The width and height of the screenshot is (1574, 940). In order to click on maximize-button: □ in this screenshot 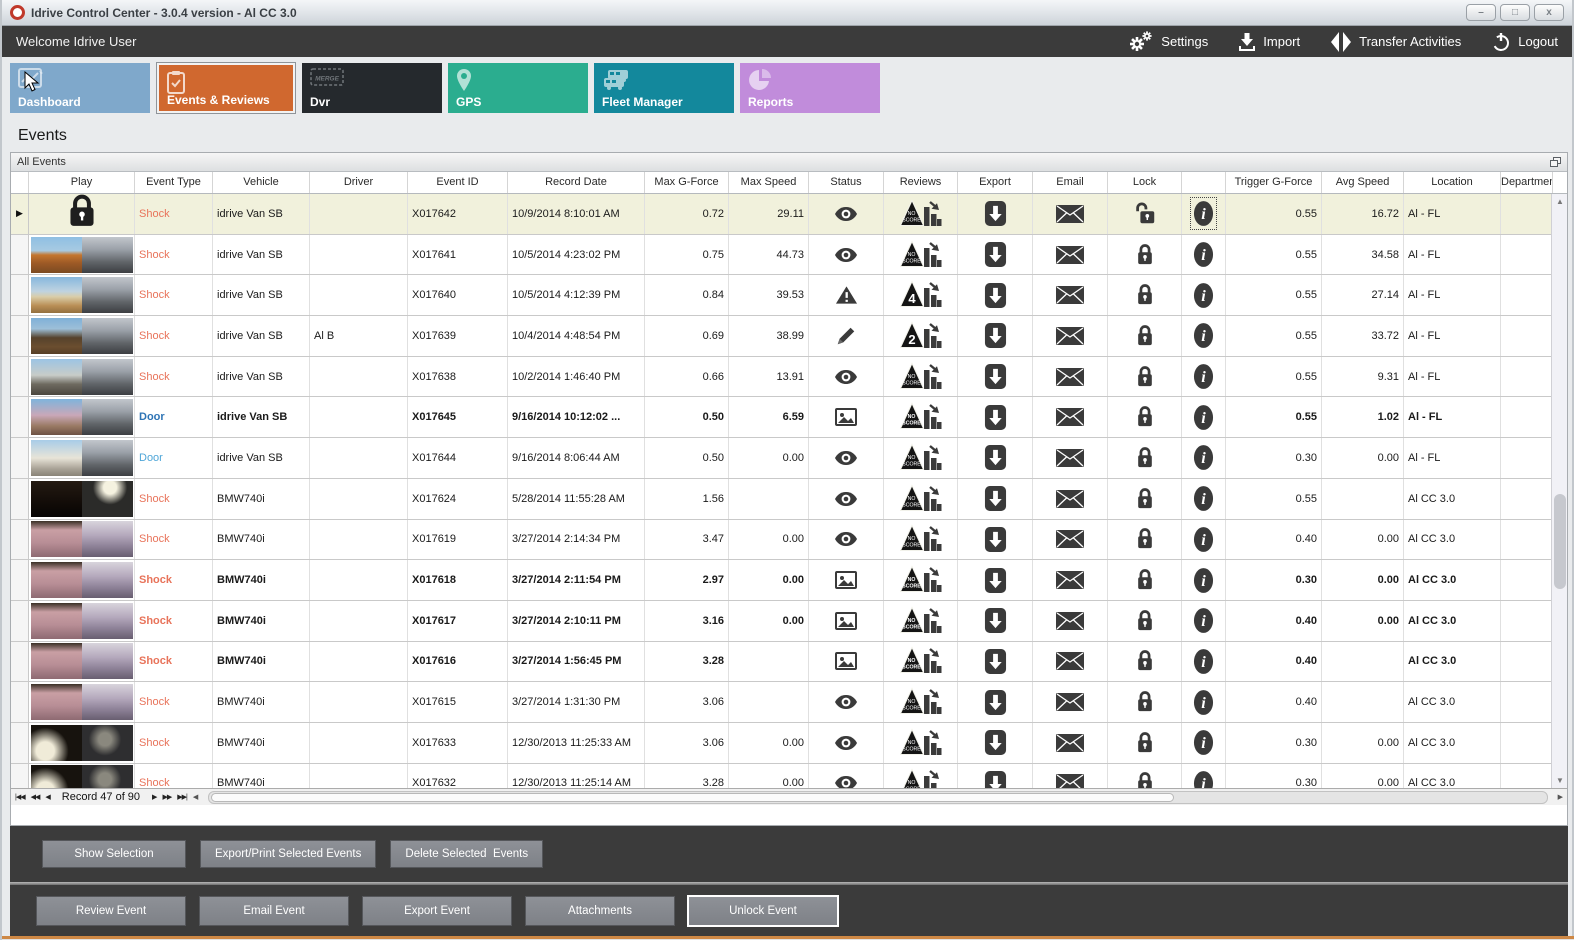, I will do `click(1515, 12)`.